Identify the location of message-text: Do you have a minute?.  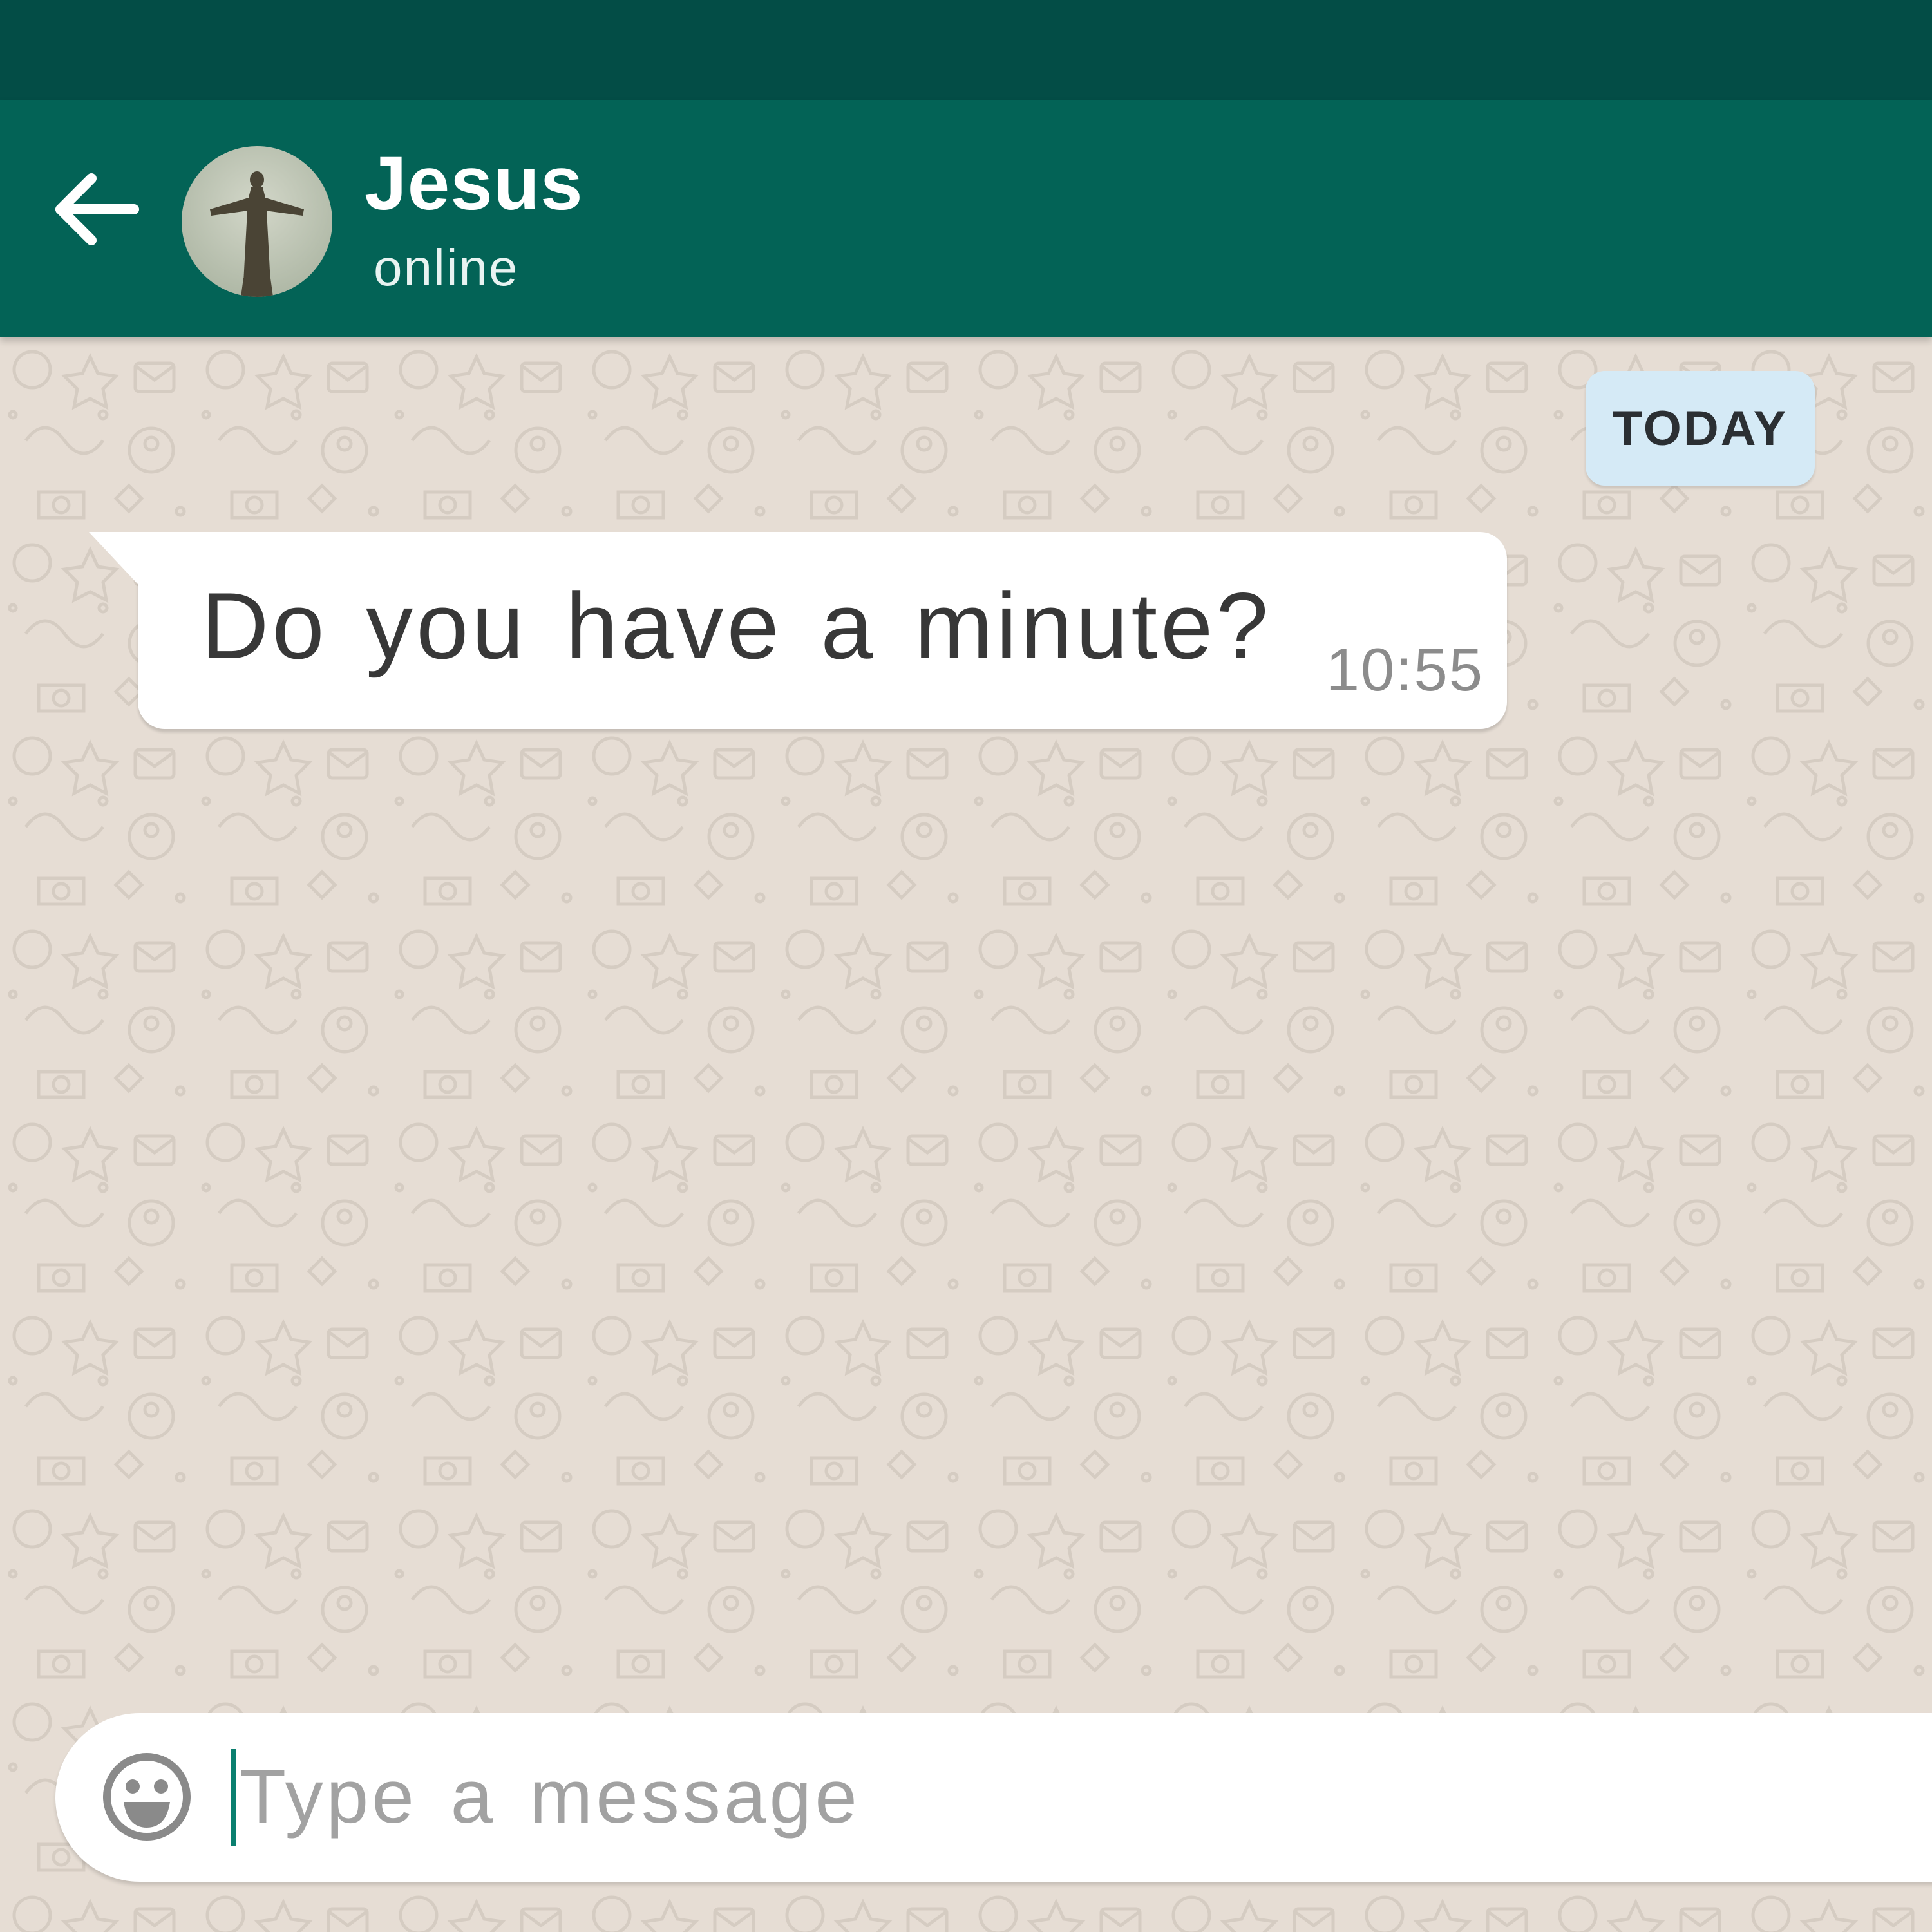
(737, 625).